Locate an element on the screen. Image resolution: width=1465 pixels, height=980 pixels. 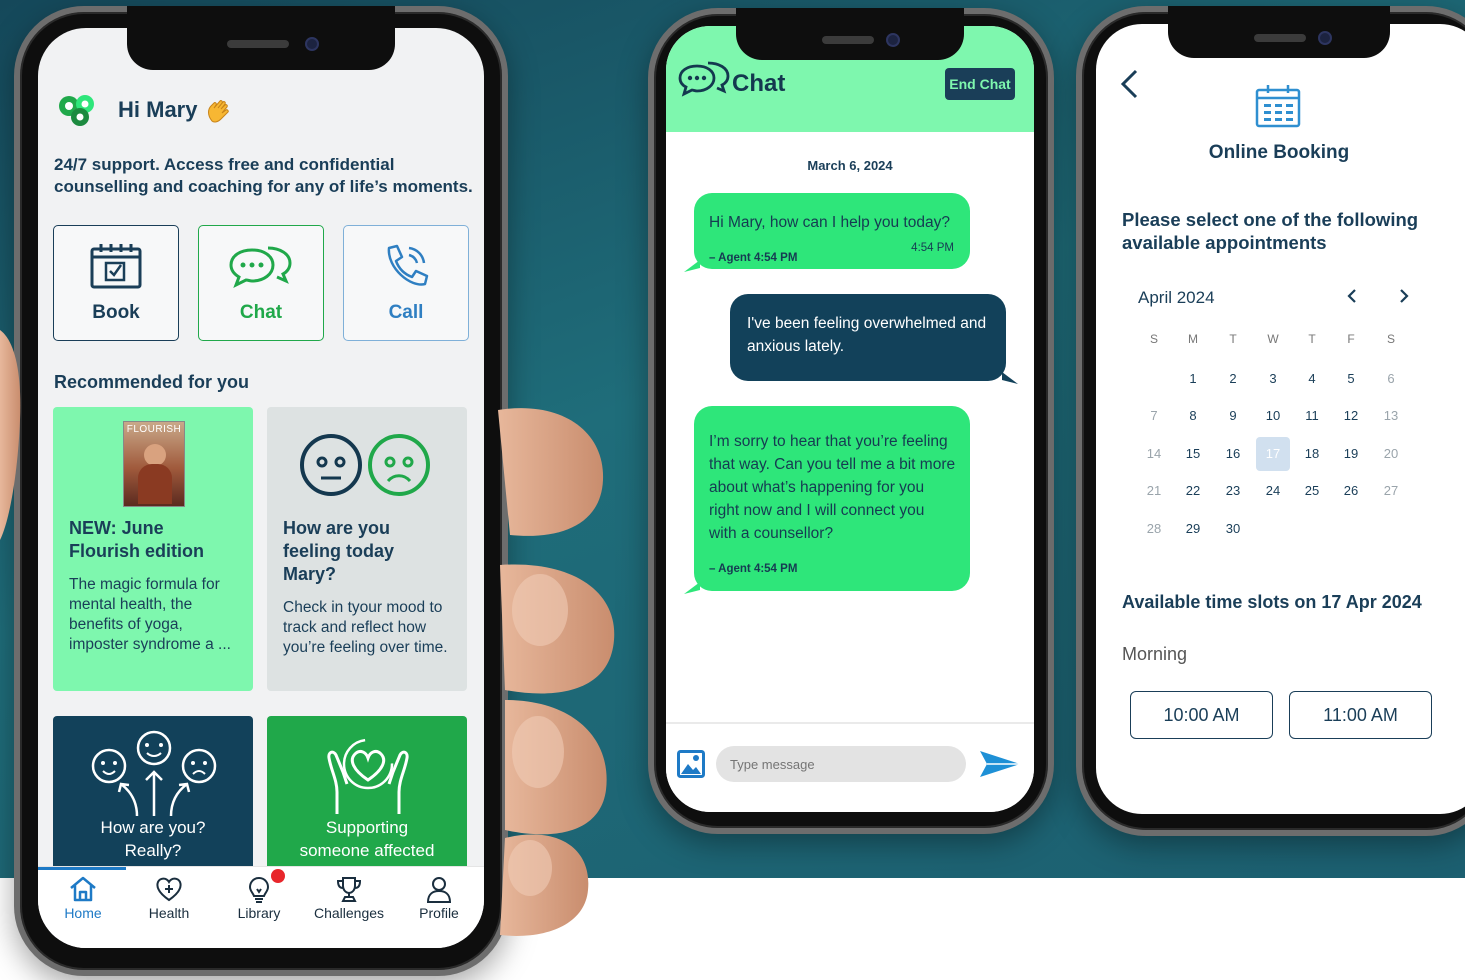
people-faces-icon is located at coordinates (154, 773).